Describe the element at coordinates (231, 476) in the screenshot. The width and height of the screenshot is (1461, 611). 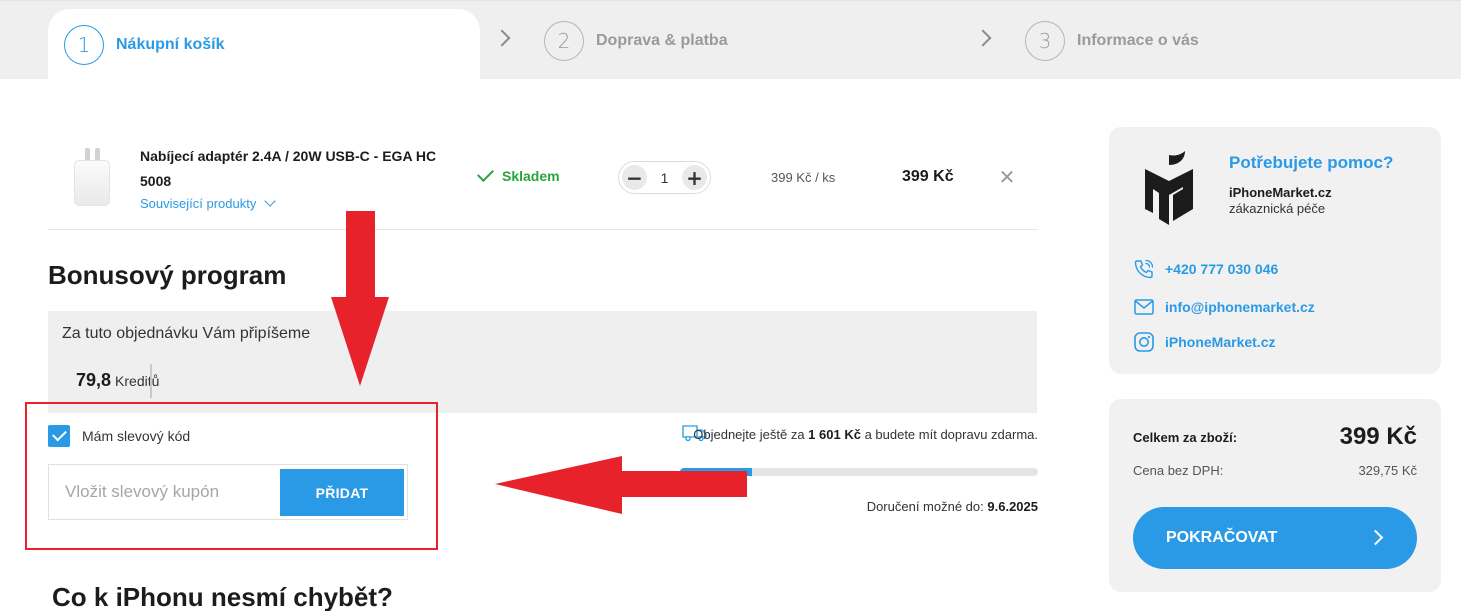
I see `annotation-highlight-box` at that location.